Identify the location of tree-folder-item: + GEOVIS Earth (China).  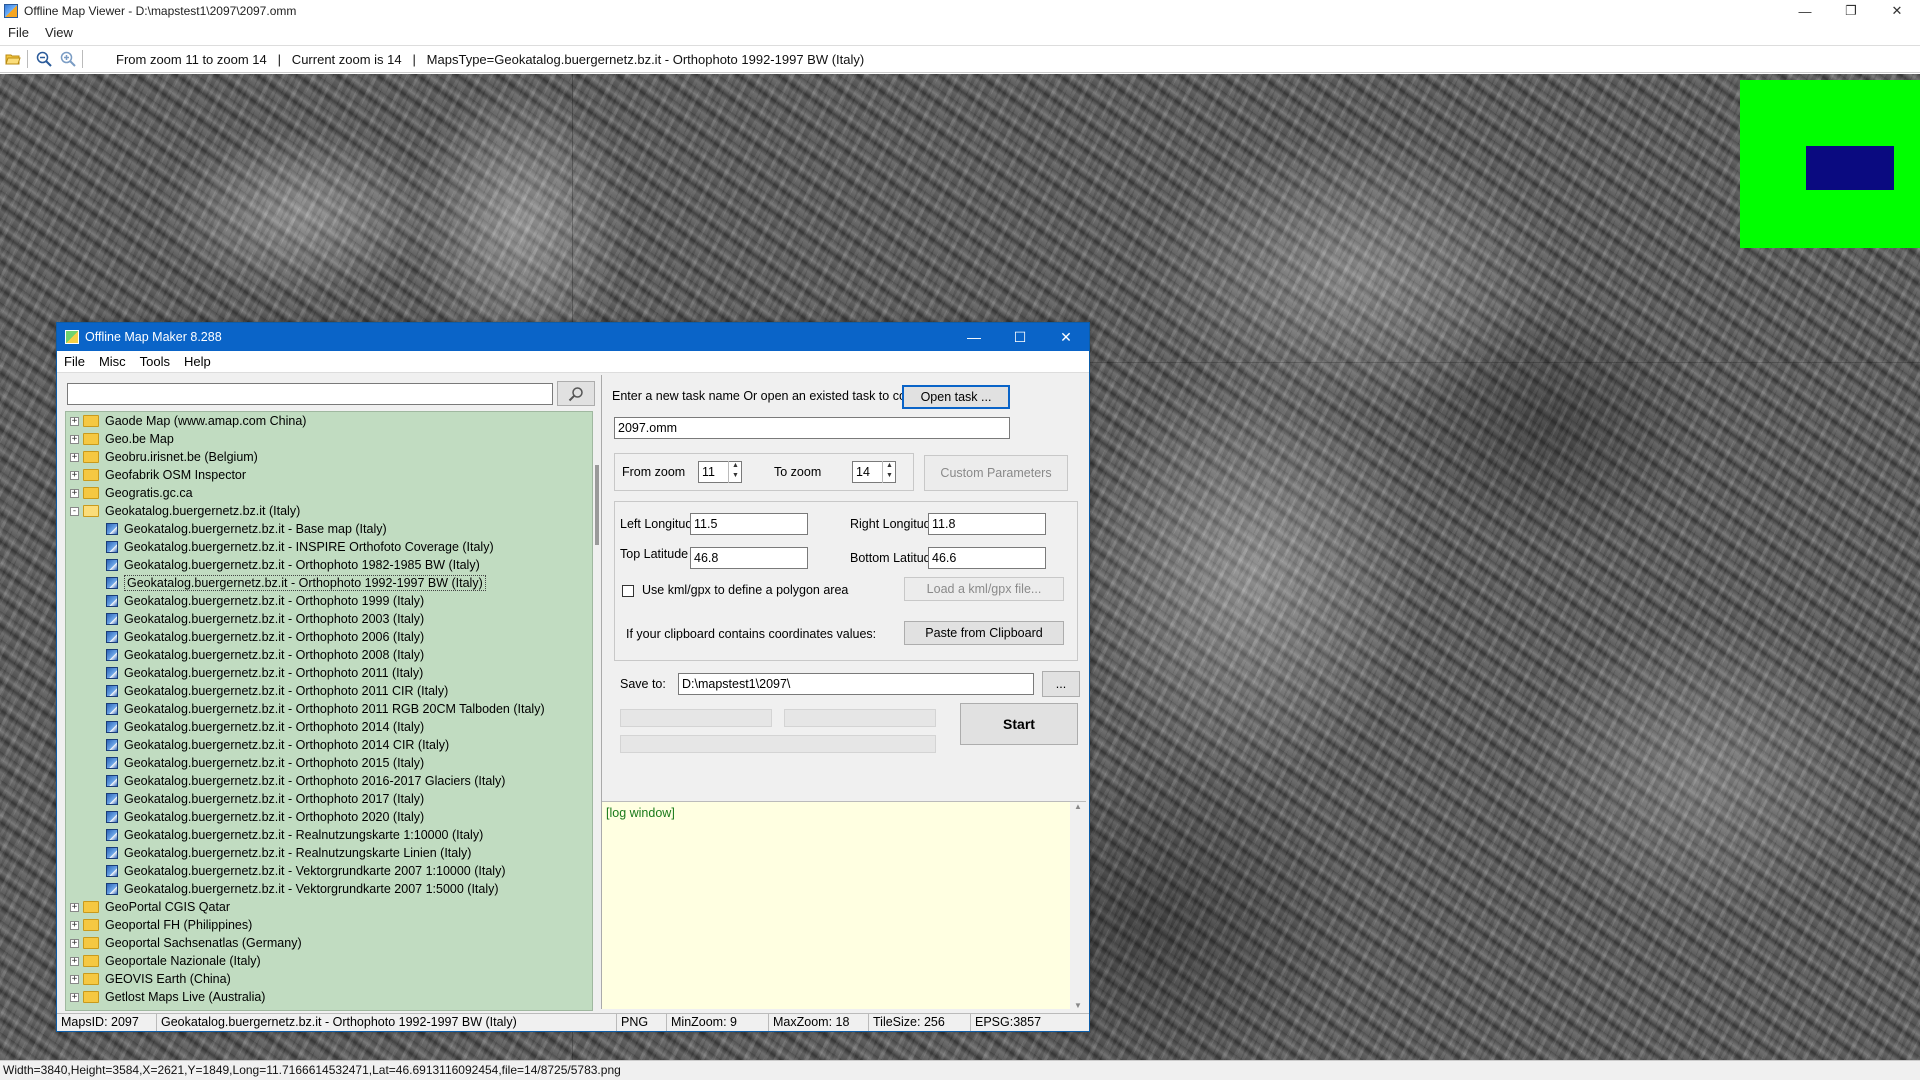
(329, 979).